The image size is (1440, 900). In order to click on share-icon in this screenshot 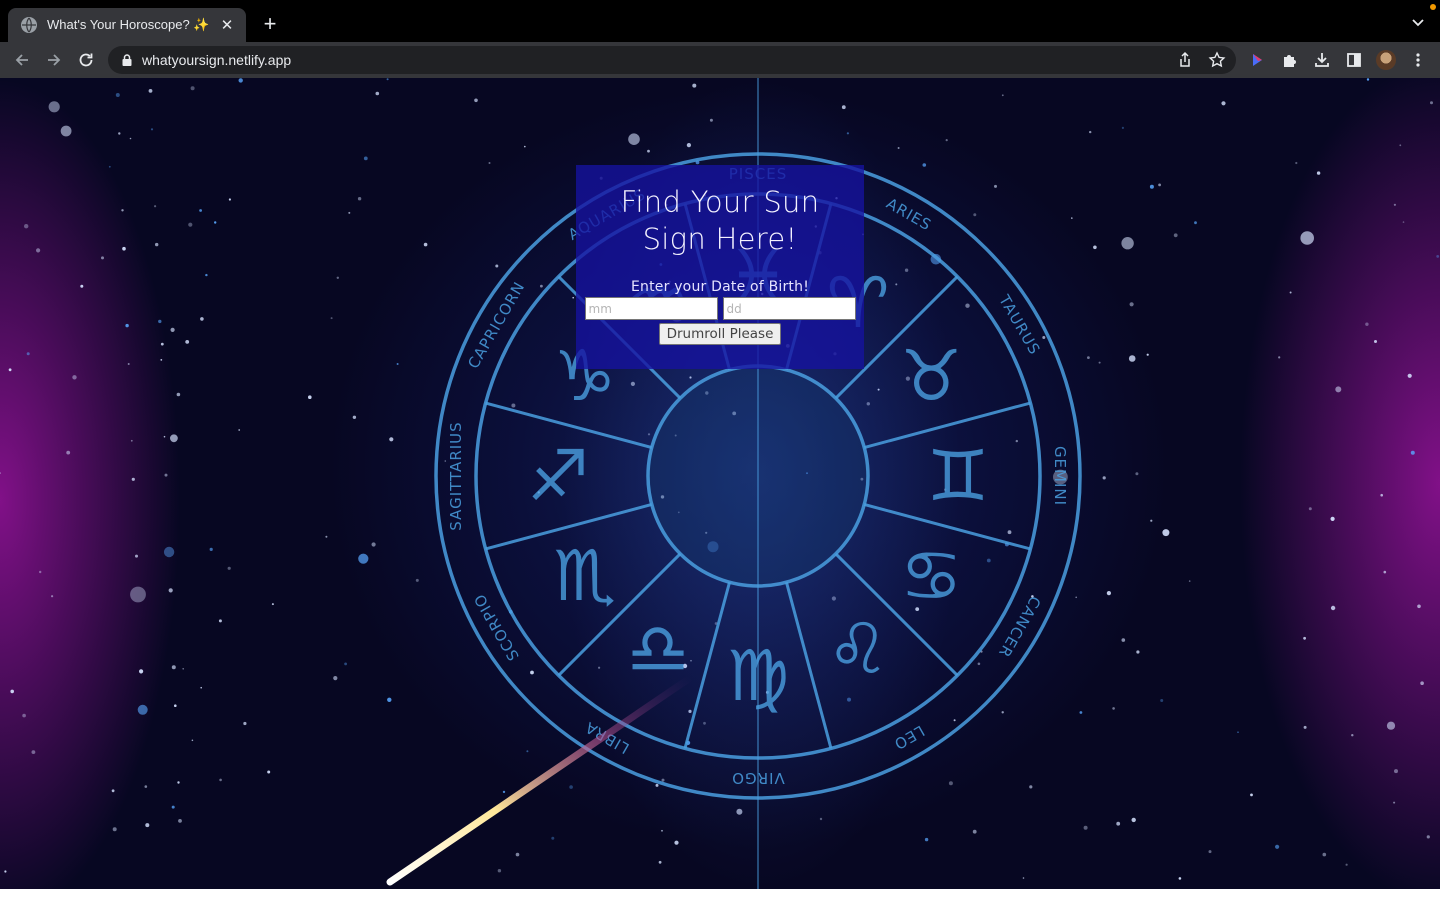, I will do `click(1185, 60)`.